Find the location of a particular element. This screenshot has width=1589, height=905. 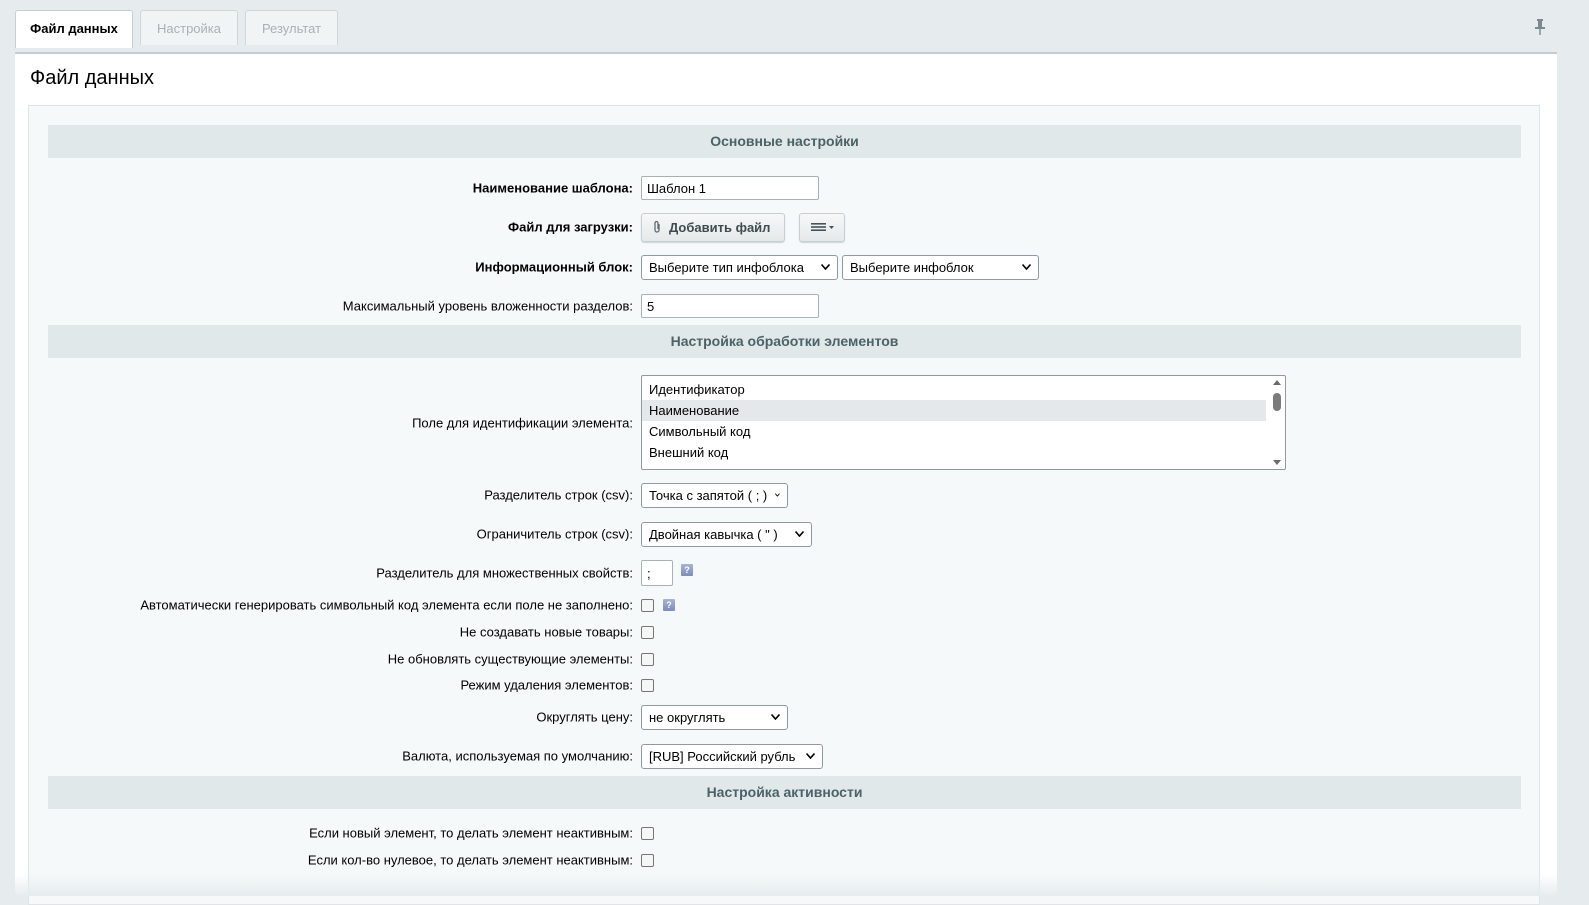

max-depth-input is located at coordinates (730, 306).